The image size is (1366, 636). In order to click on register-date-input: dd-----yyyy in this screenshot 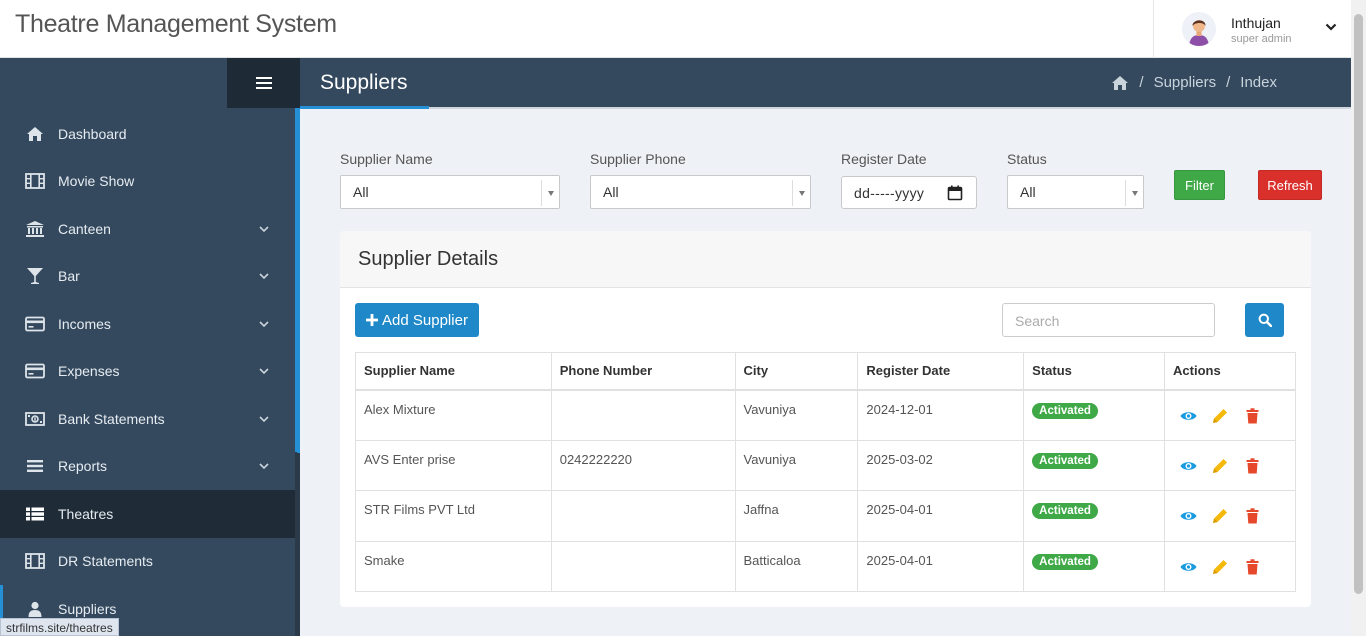, I will do `click(909, 192)`.